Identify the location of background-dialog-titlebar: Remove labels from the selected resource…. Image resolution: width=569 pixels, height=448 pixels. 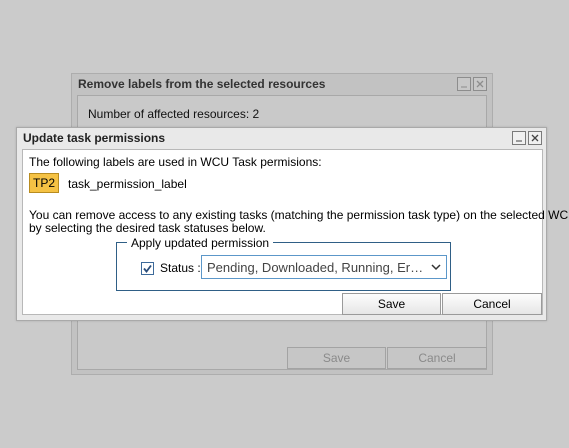
(282, 84).